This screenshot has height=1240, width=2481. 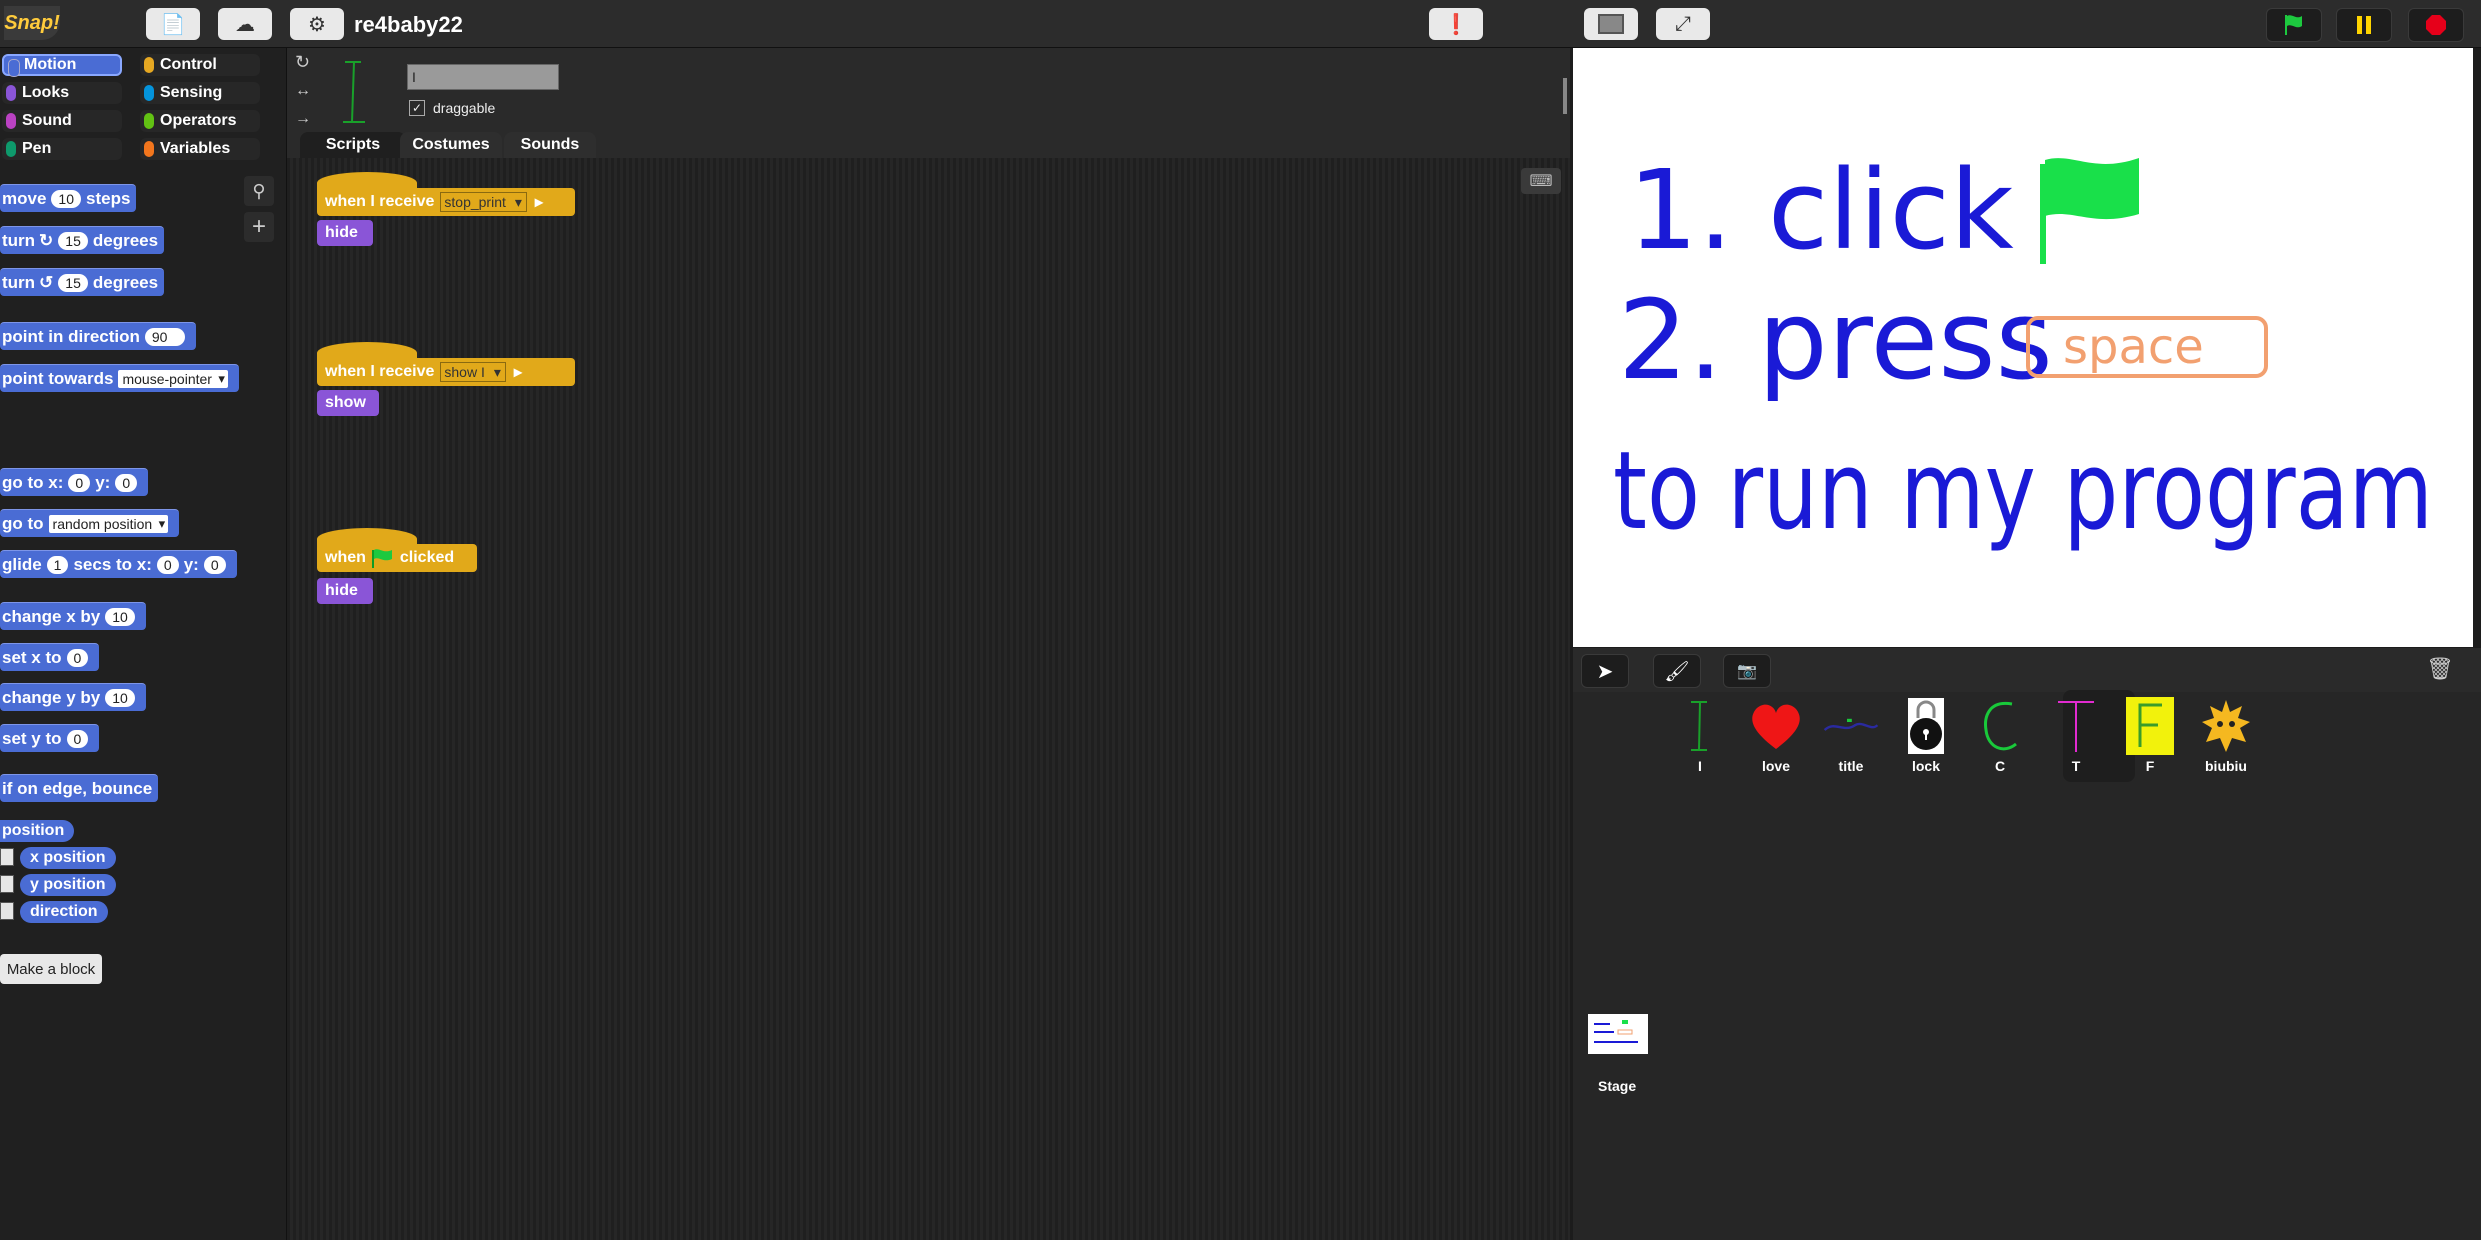 I want to click on block-bounce: if on edge, bounce, so click(x=79, y=788).